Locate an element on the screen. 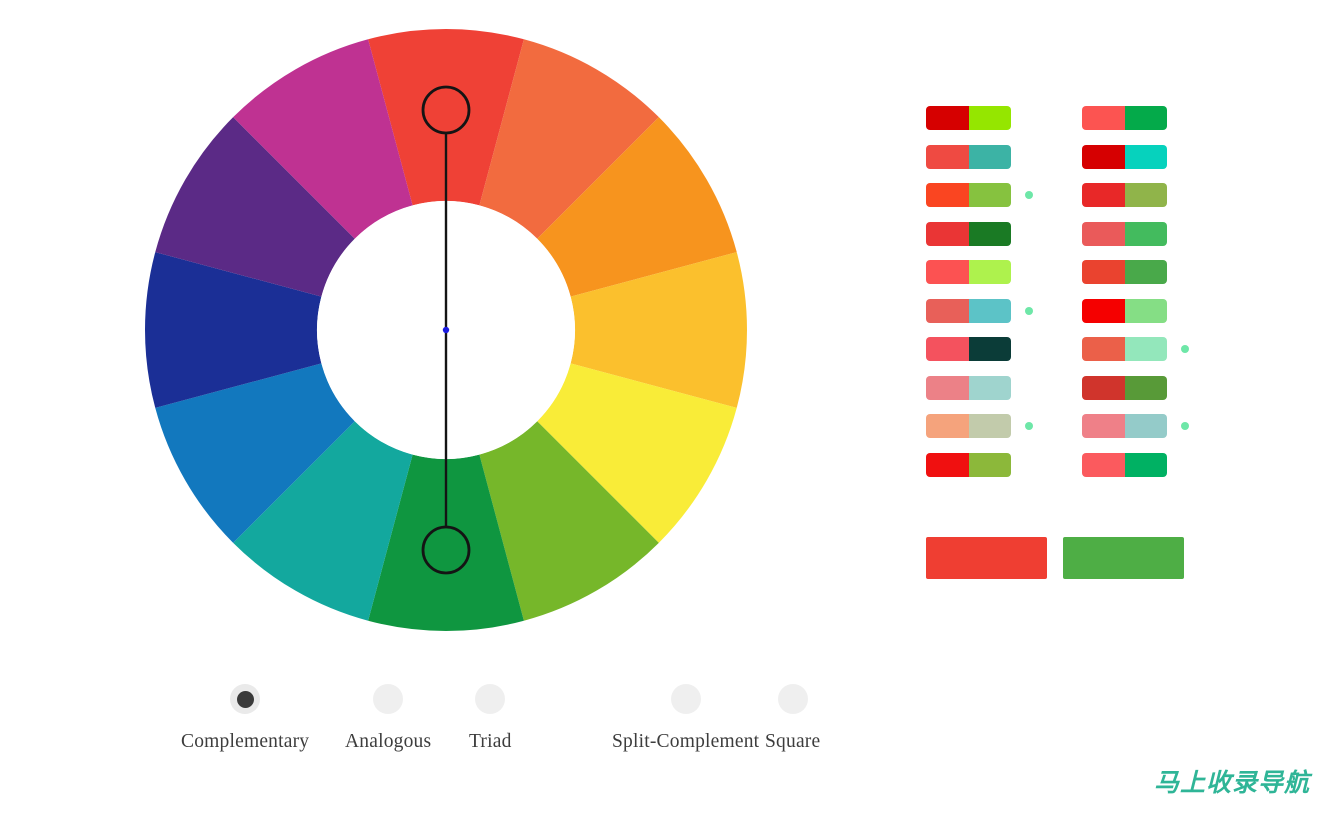 This screenshot has width=1321, height=813. harmony-radio-complementary is located at coordinates (245, 699).